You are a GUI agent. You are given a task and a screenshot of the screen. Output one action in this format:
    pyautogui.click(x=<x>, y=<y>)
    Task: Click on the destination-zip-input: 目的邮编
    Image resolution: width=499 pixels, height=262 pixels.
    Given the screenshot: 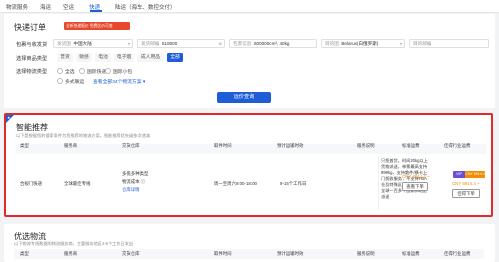 What is the action you would take?
    pyautogui.click(x=449, y=43)
    